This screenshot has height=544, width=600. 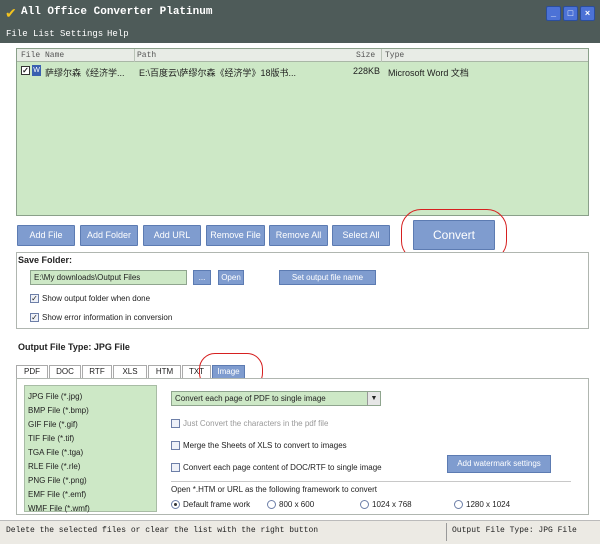 What do you see at coordinates (108, 277) in the screenshot?
I see `output-path-input: E:\My downloads\Output Files` at bounding box center [108, 277].